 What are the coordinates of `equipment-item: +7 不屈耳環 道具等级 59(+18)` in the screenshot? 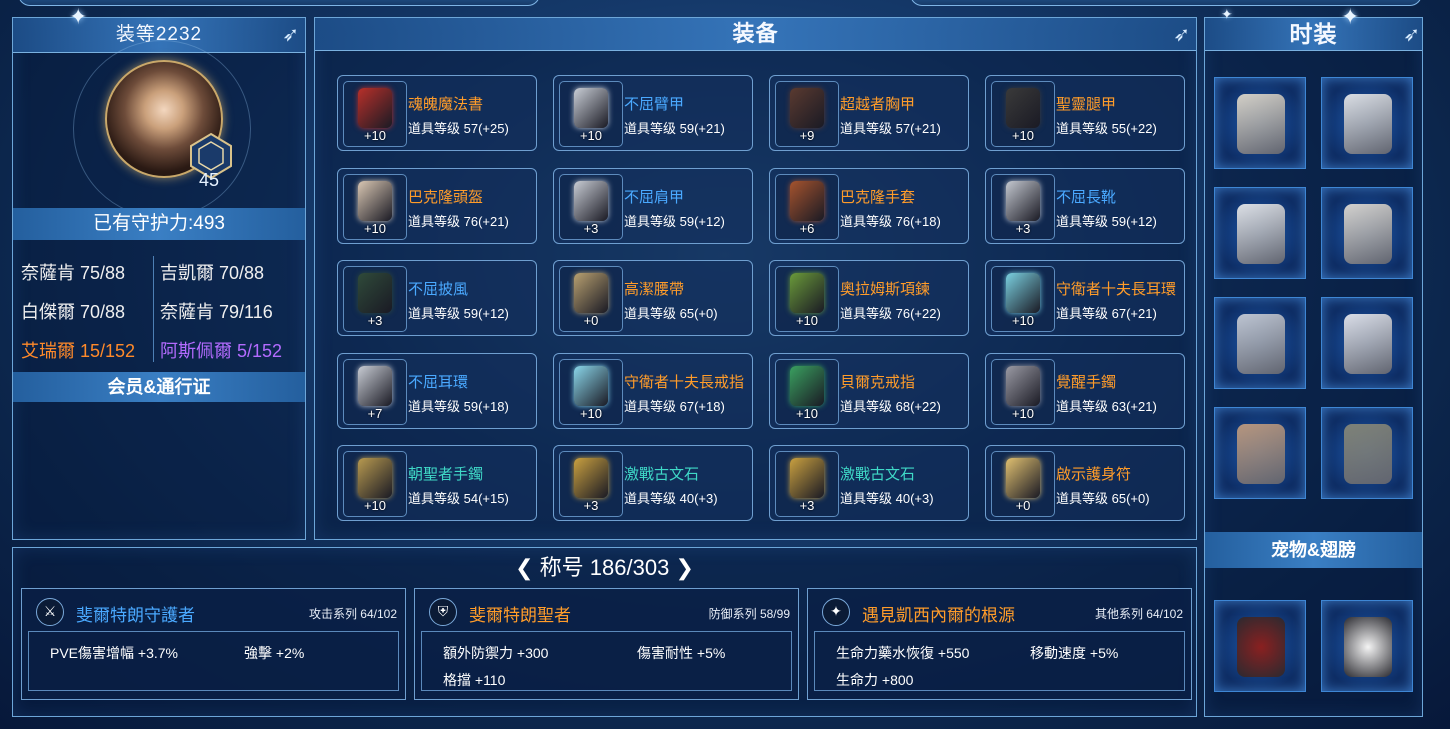 It's located at (437, 390).